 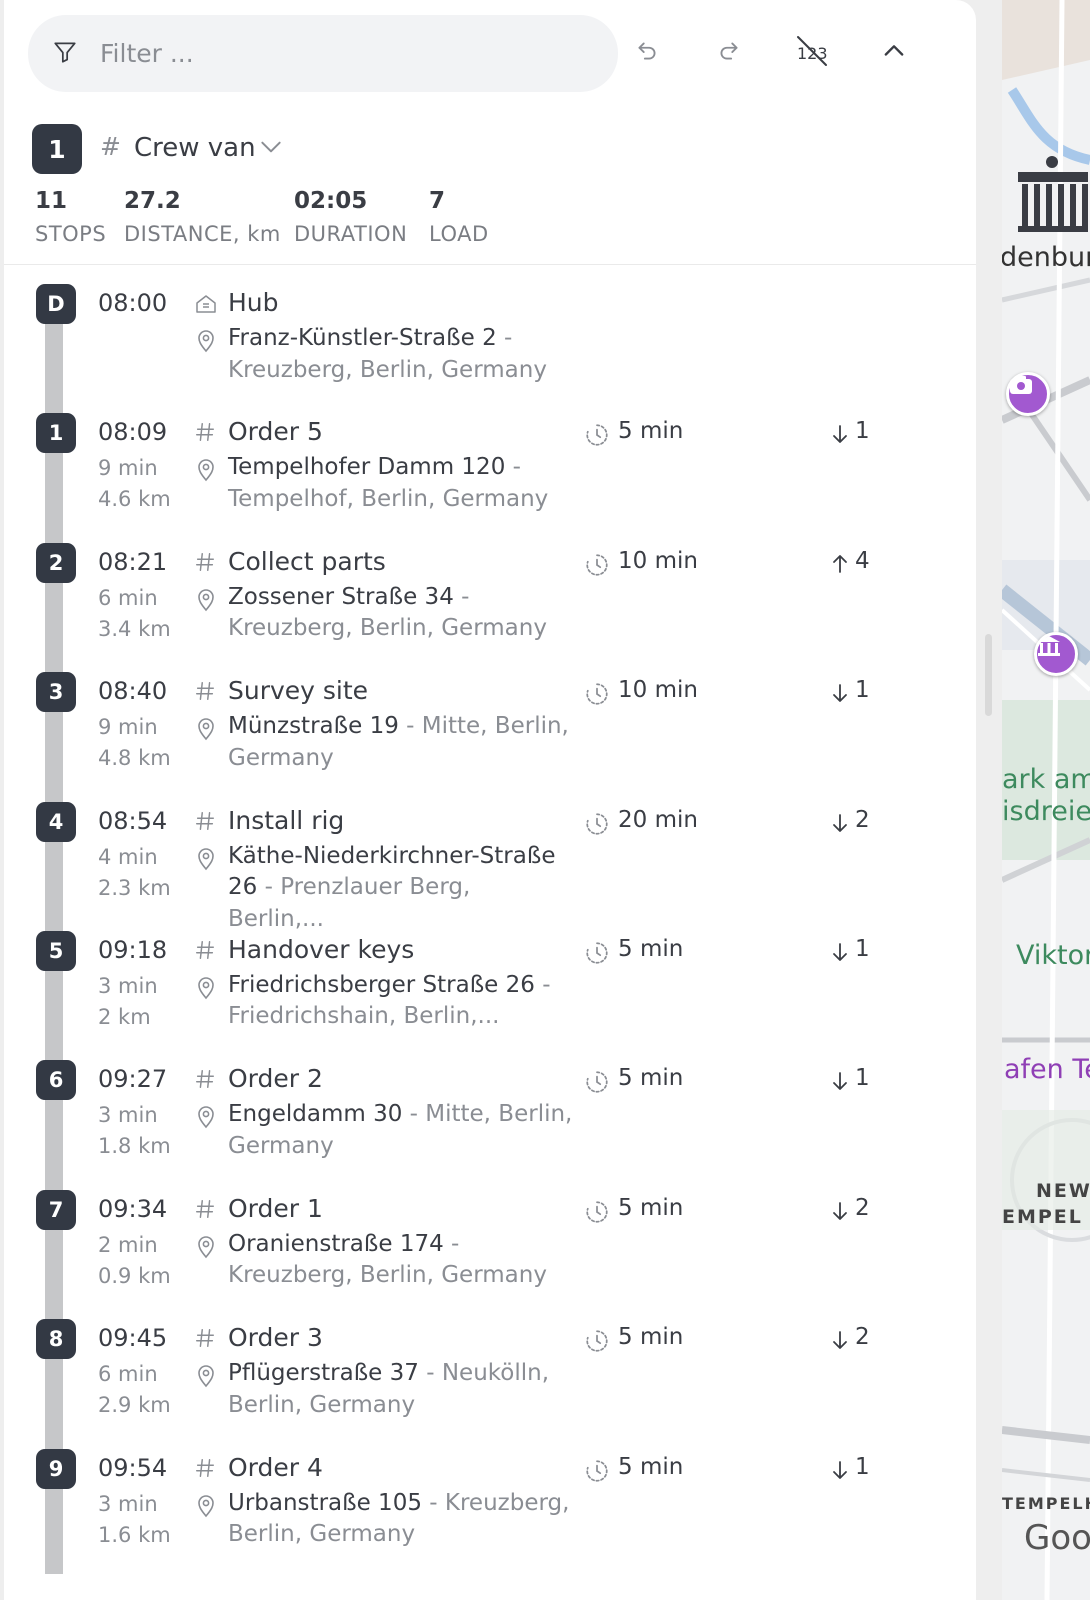 What do you see at coordinates (1057, 1538) in the screenshot?
I see `google-logo: Goo` at bounding box center [1057, 1538].